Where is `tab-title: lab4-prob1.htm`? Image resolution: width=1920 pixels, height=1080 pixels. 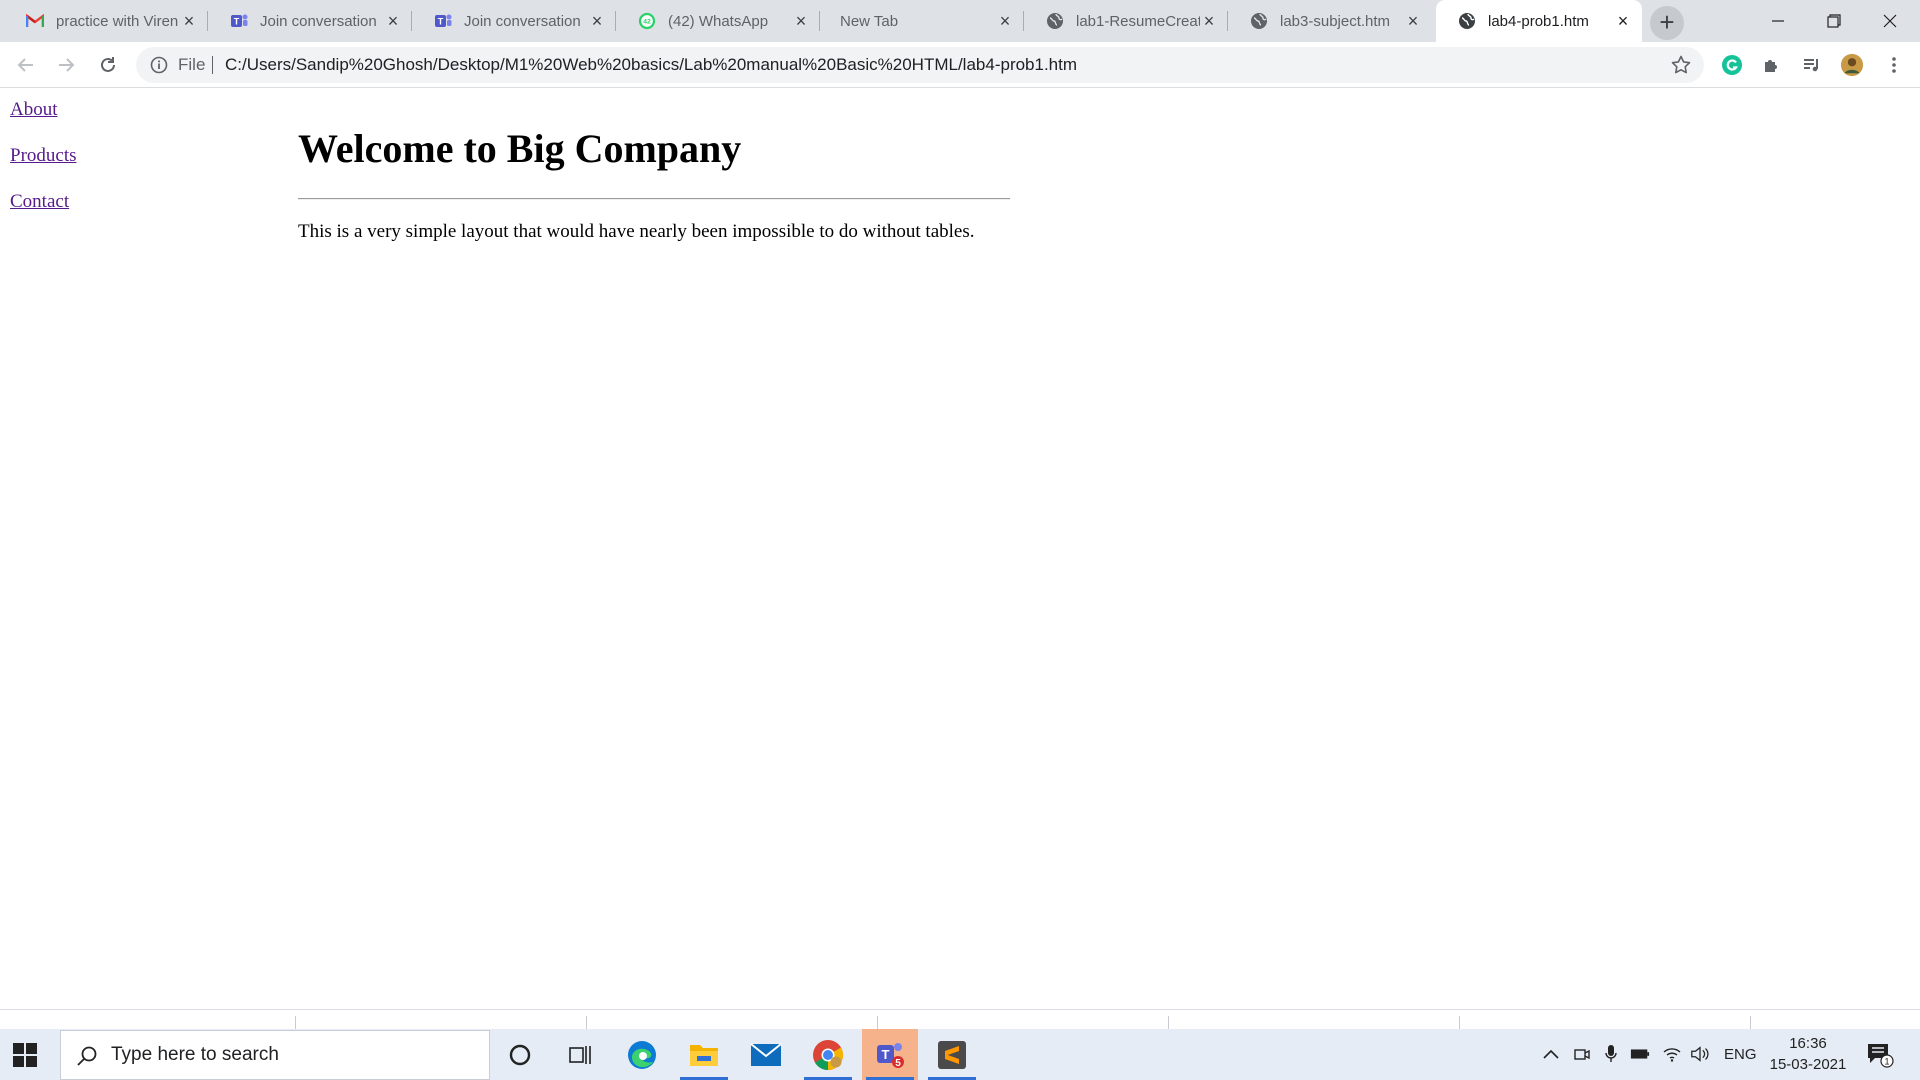 tab-title: lab4-prob1.htm is located at coordinates (1538, 21).